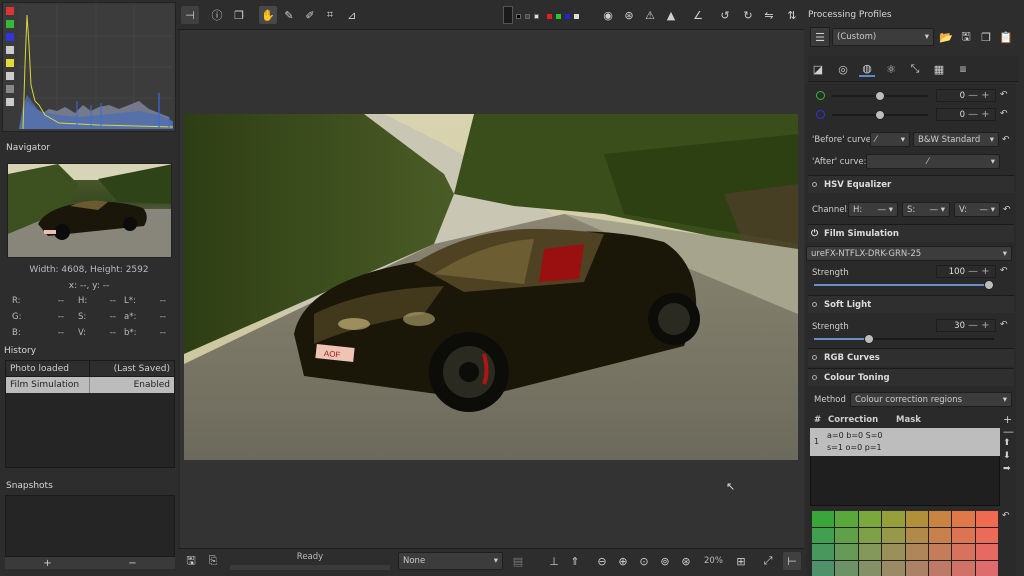 The width and height of the screenshot is (1024, 576). What do you see at coordinates (915, 69) in the screenshot?
I see `tab-transform-icon: ⤡` at bounding box center [915, 69].